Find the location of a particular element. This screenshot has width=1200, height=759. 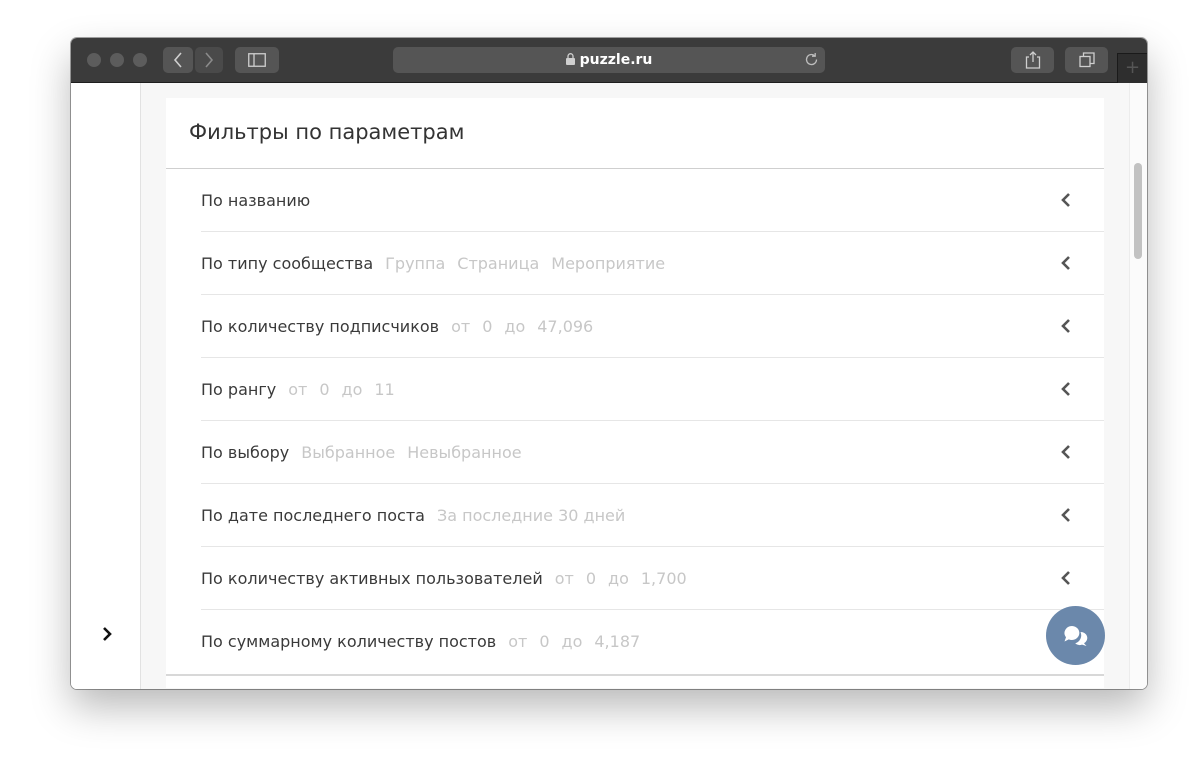

filter-label: По дате последнего поста is located at coordinates (313, 515).